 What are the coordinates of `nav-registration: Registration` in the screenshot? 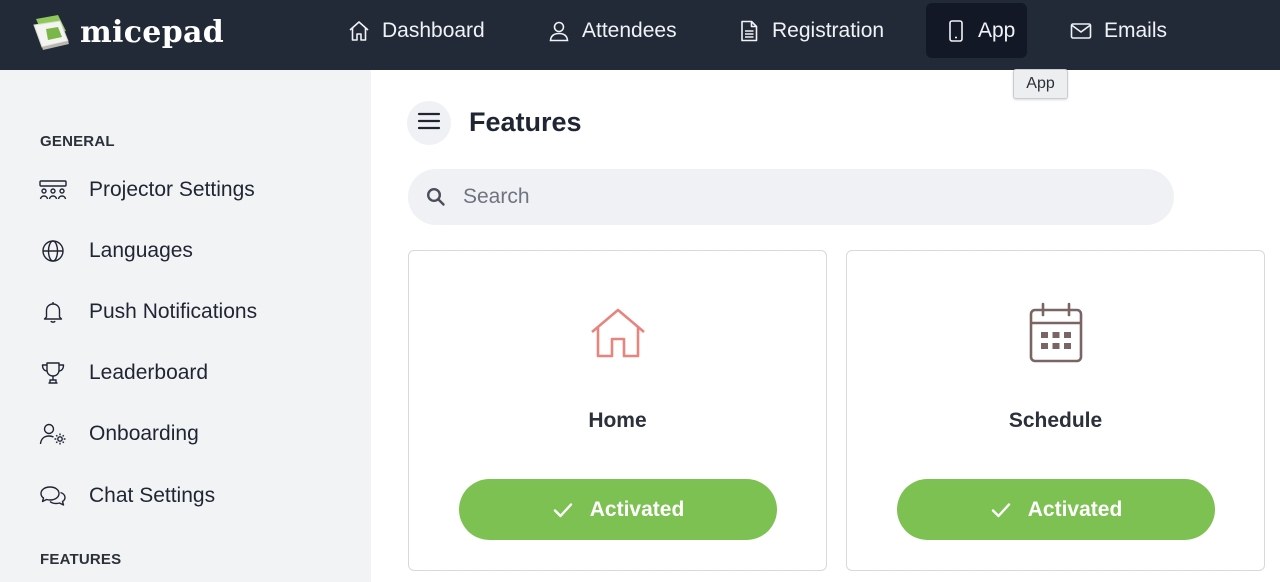 It's located at (810, 30).